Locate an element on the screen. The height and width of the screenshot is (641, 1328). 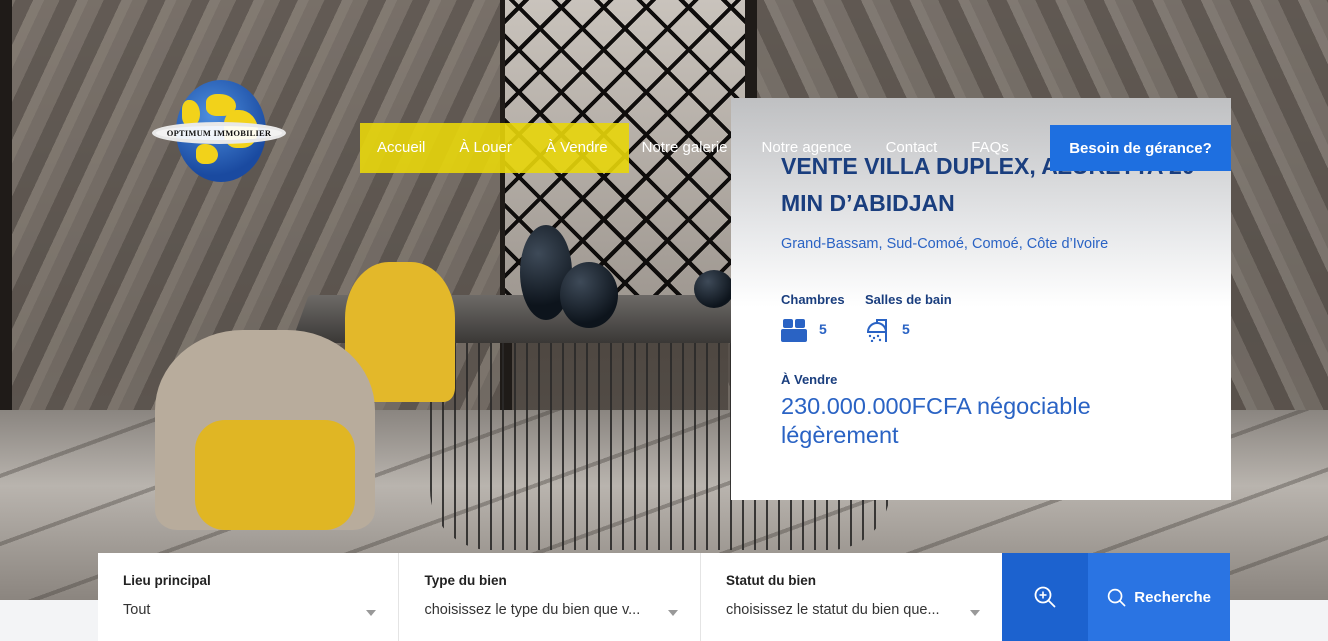
chair-seat is located at coordinates (275, 475).